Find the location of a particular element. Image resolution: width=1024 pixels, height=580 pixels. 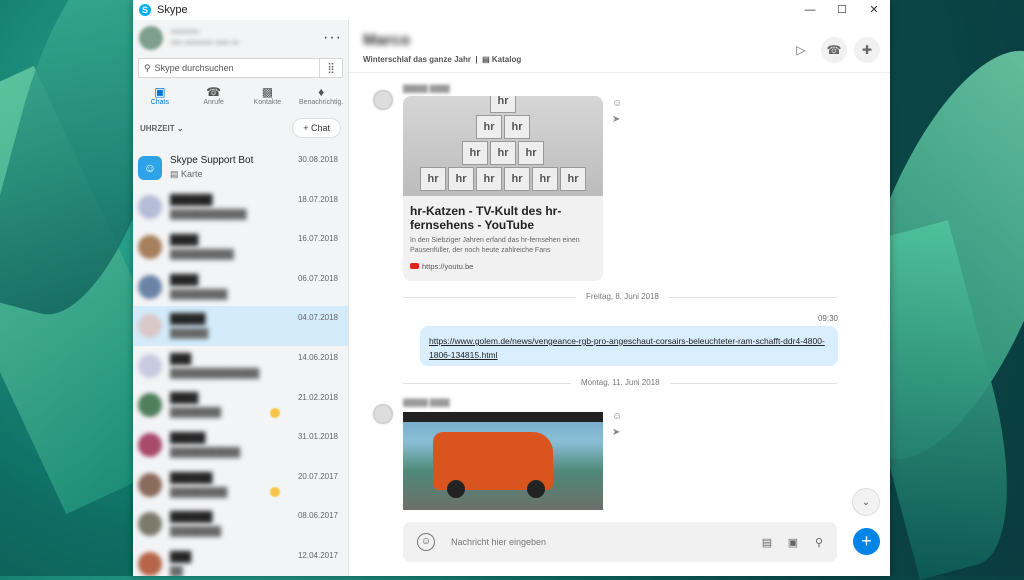

chat-preview: ██████████████ is located at coordinates (215, 372).